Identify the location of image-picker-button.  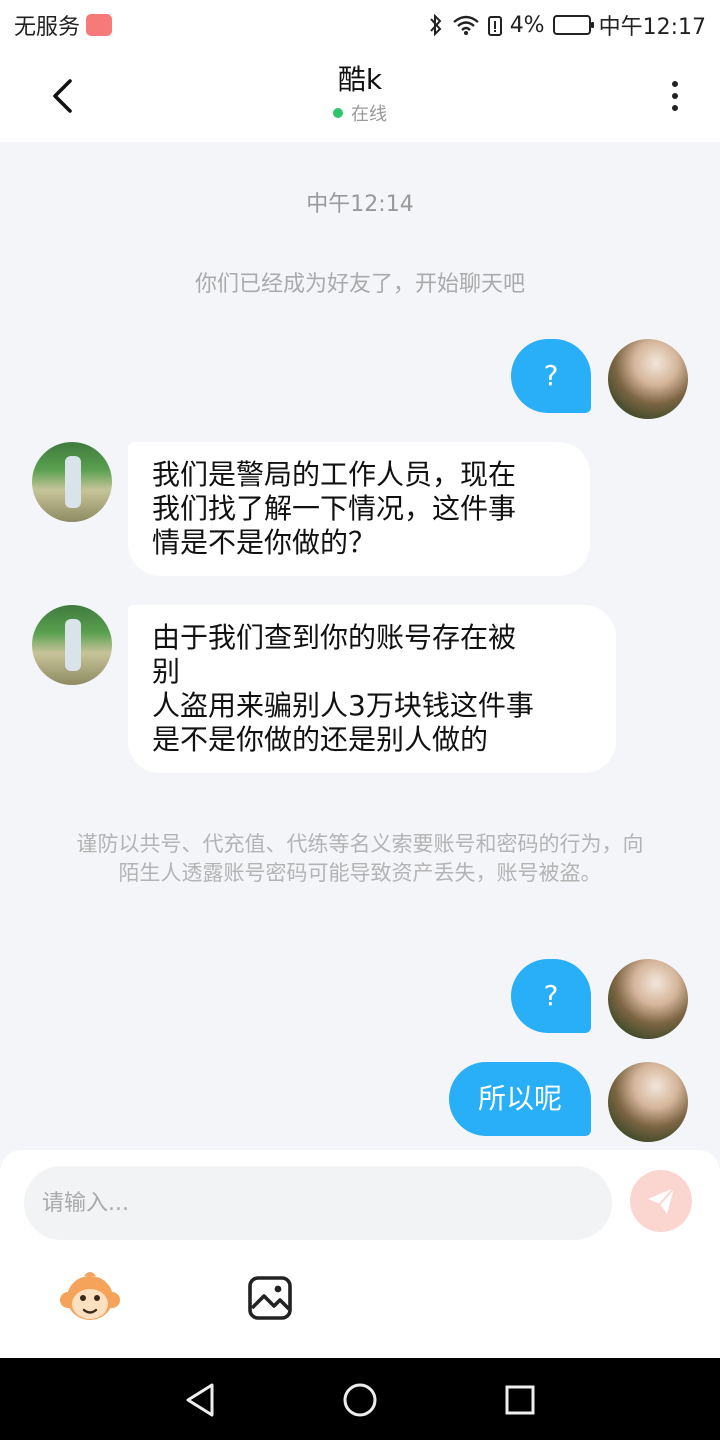
(270, 1298).